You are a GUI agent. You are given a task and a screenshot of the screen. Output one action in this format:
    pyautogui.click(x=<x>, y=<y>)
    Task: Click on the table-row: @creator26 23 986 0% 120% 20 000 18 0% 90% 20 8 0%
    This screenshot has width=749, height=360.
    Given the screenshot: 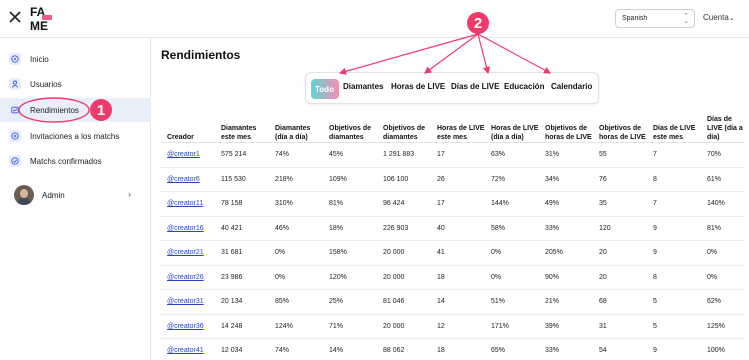 What is the action you would take?
    pyautogui.click(x=453, y=277)
    